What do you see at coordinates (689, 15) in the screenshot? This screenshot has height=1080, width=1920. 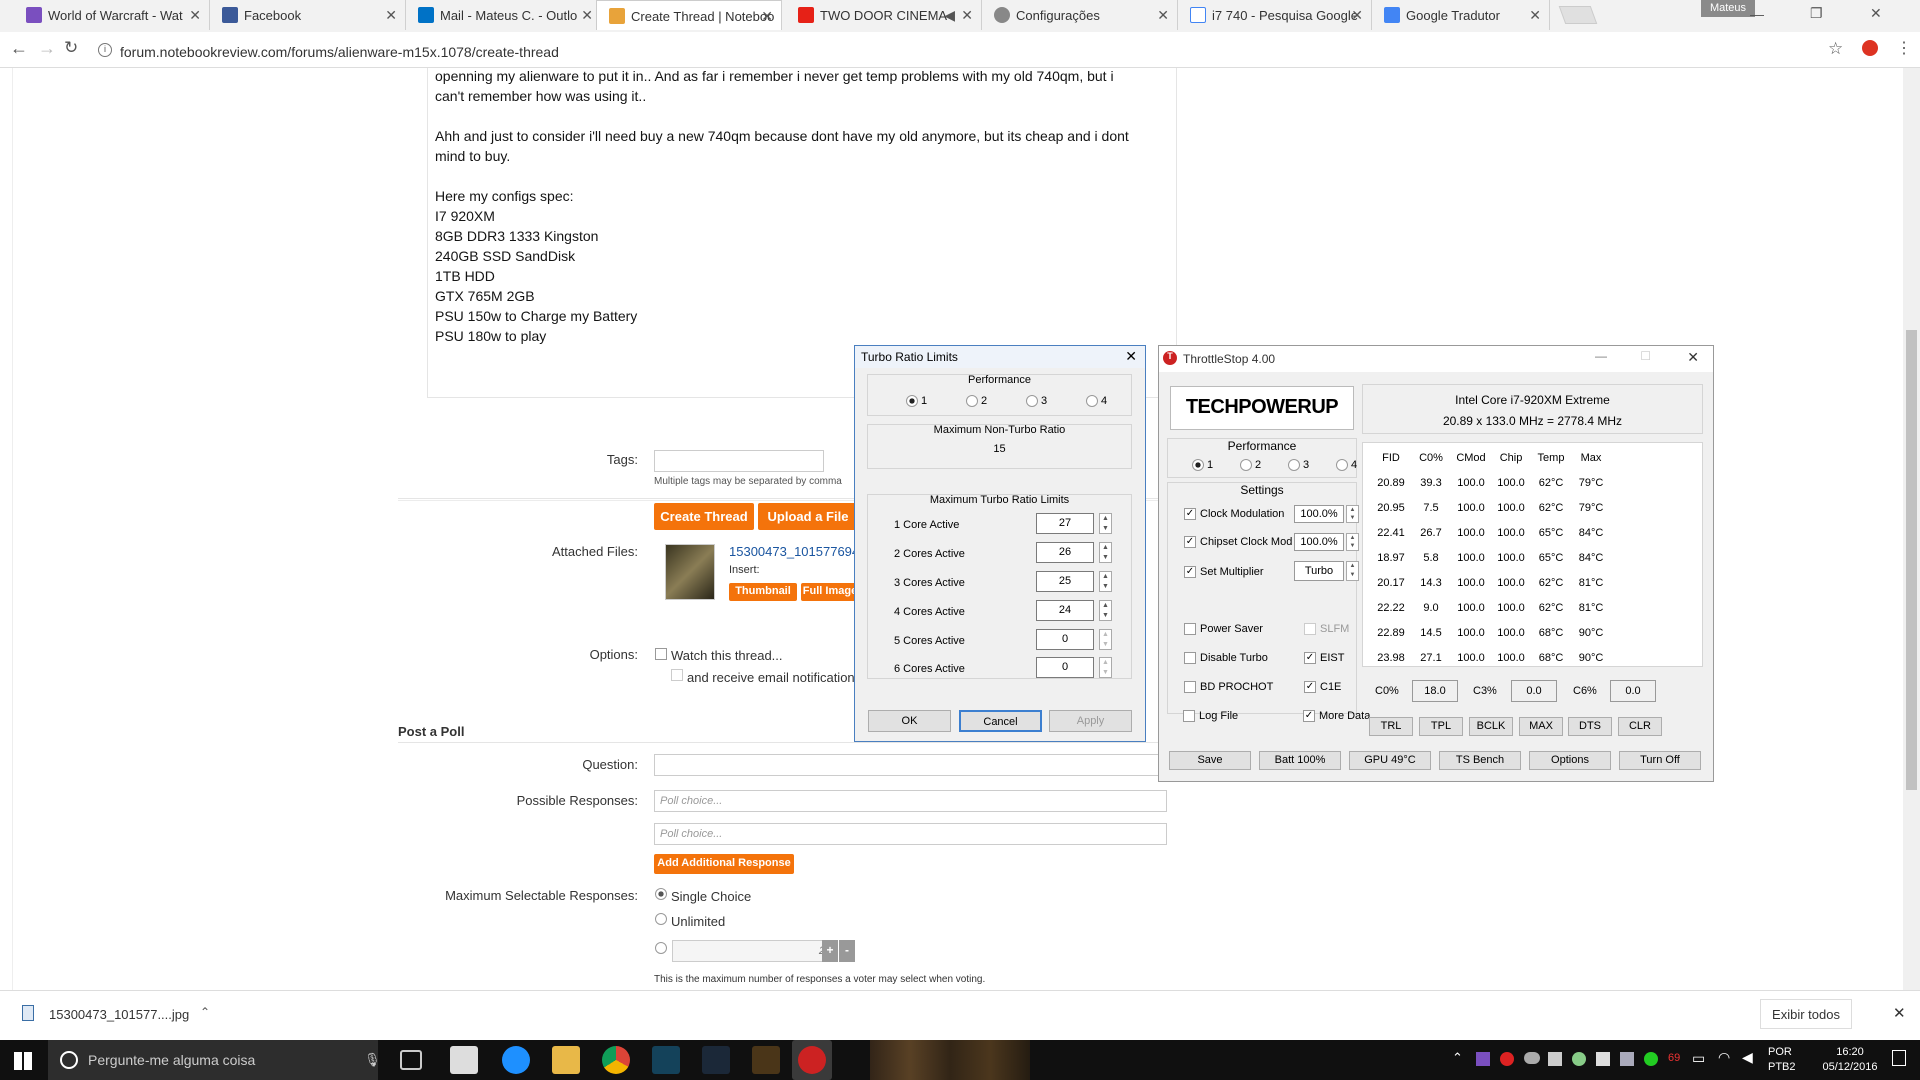 I see `tab-create-thread: Create Thread | Noteboo ✕` at bounding box center [689, 15].